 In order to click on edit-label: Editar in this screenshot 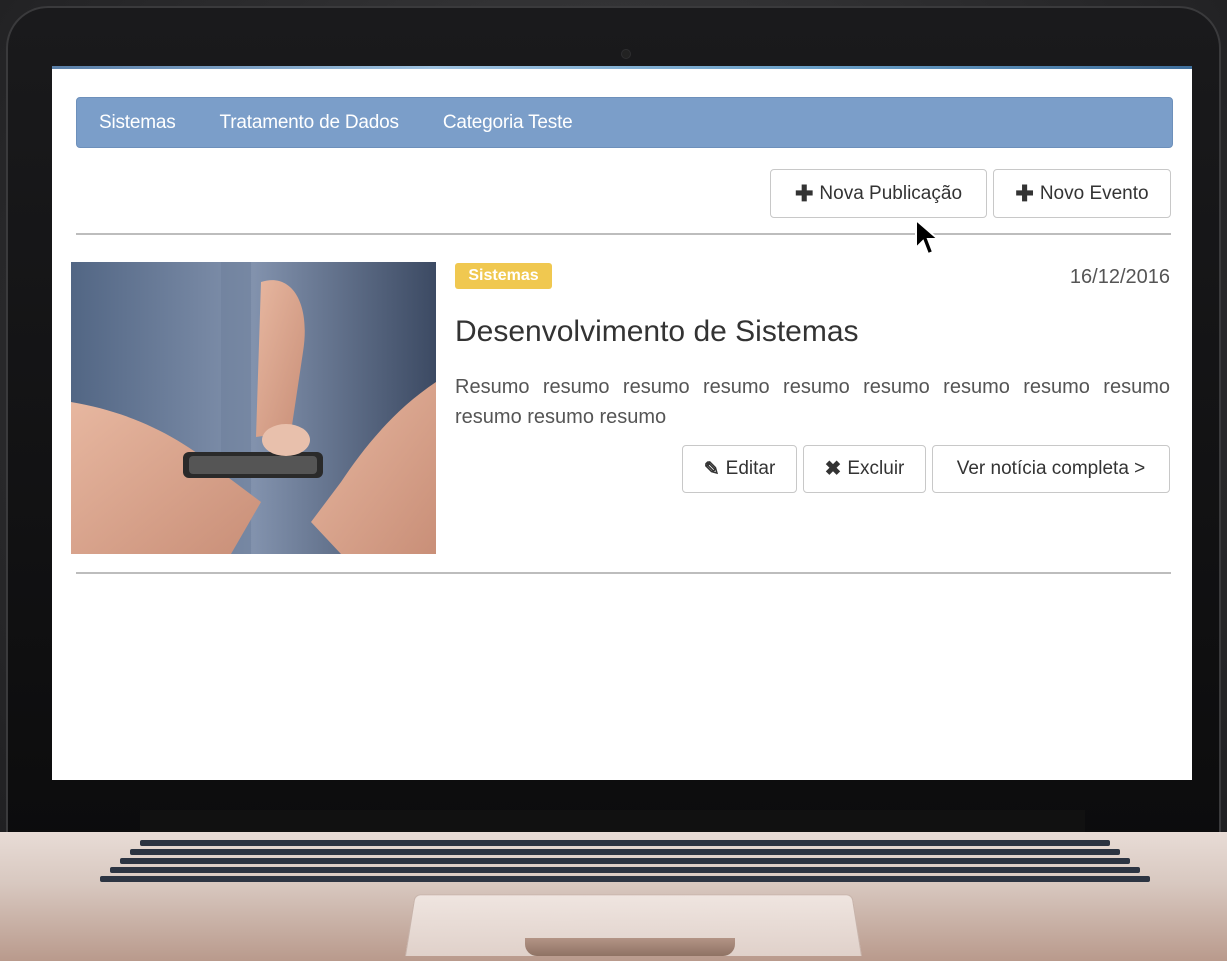, I will do `click(750, 468)`.